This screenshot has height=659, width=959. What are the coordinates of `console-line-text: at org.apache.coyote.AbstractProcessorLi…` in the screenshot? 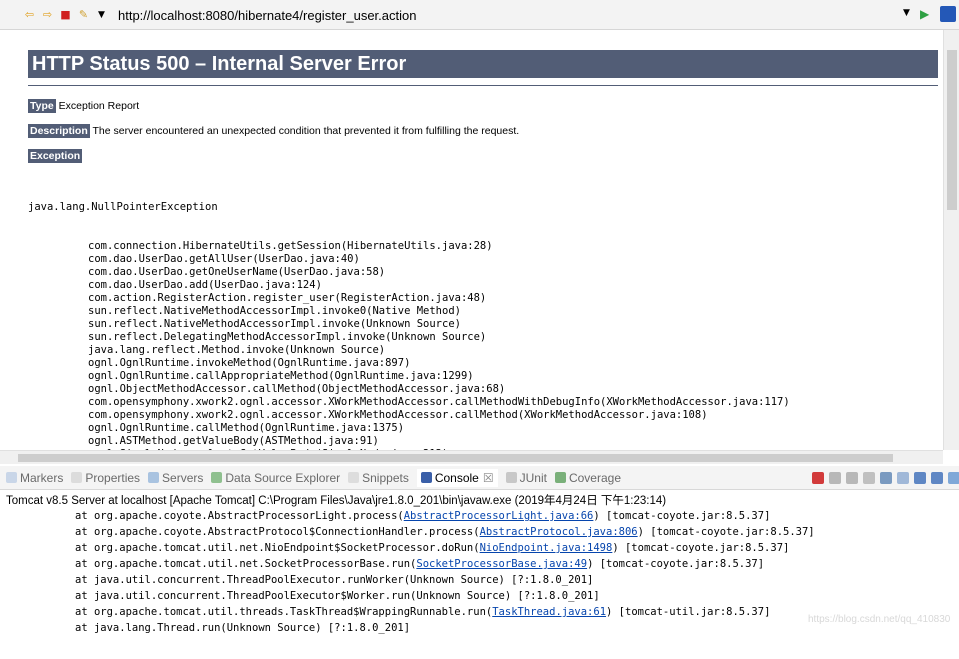 It's located at (239, 516).